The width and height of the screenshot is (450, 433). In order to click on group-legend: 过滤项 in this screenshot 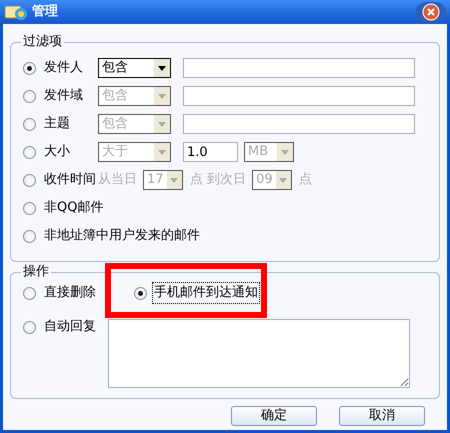, I will do `click(42, 42)`.